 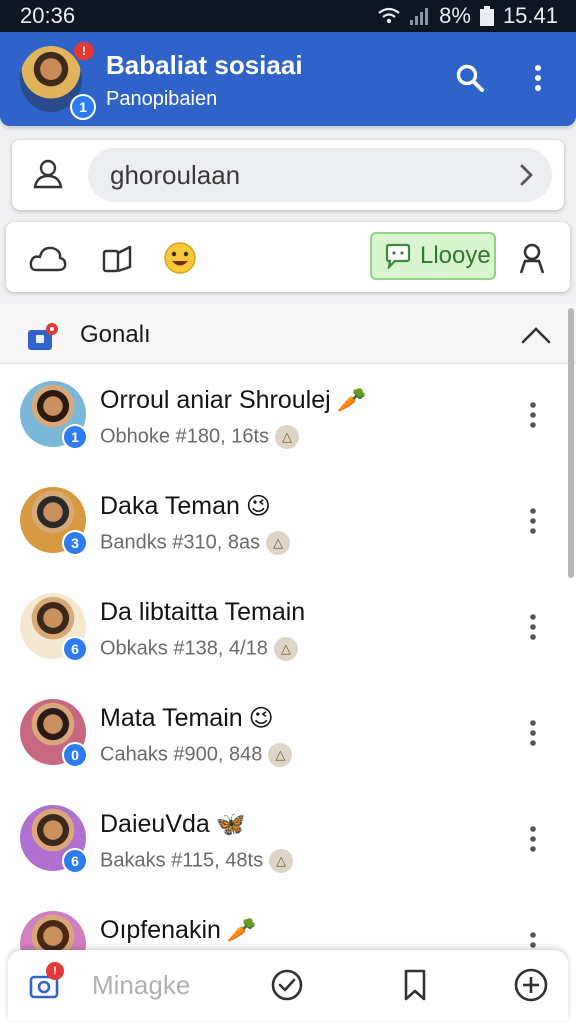 I want to click on contact-name: Oıpfenakin 🥕, so click(x=178, y=930).